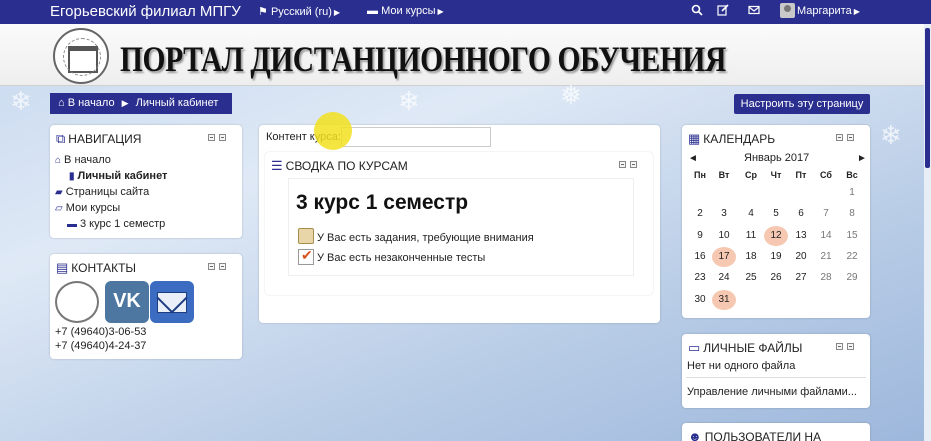  I want to click on breadcrumb-home: В начало, so click(91, 103).